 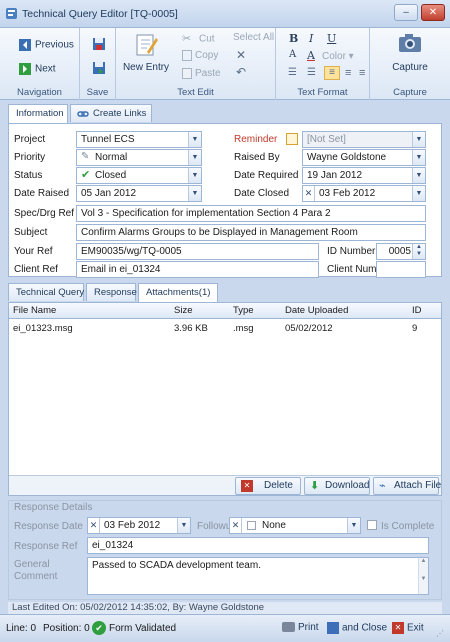 I want to click on exit-icon: ✕, so click(x=398, y=628).